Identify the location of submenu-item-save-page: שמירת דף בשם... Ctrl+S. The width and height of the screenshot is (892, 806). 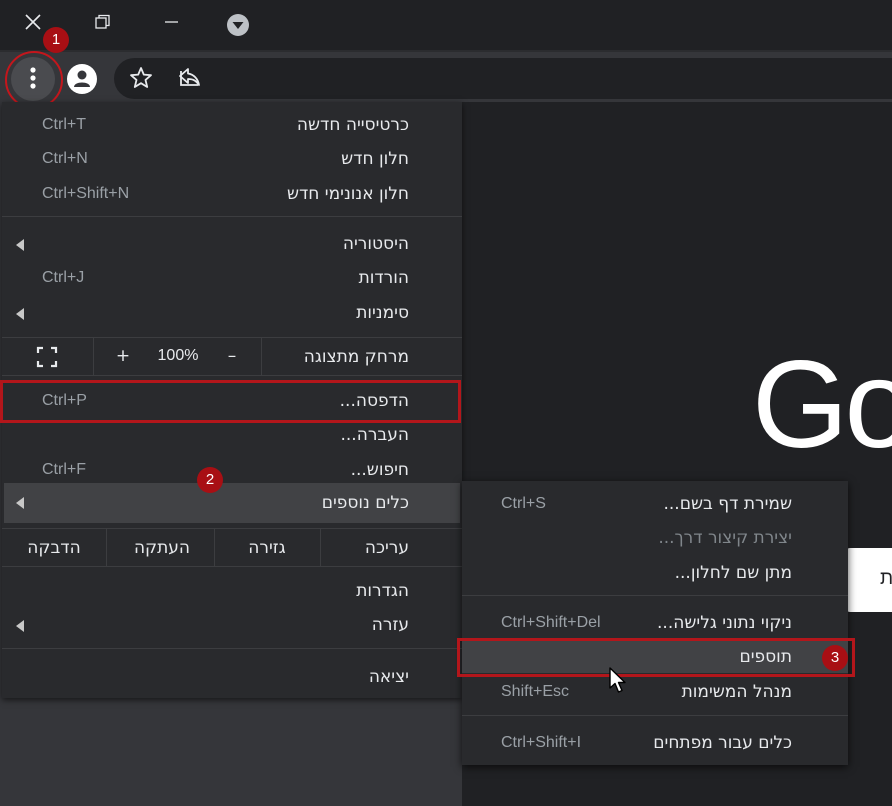
(655, 504).